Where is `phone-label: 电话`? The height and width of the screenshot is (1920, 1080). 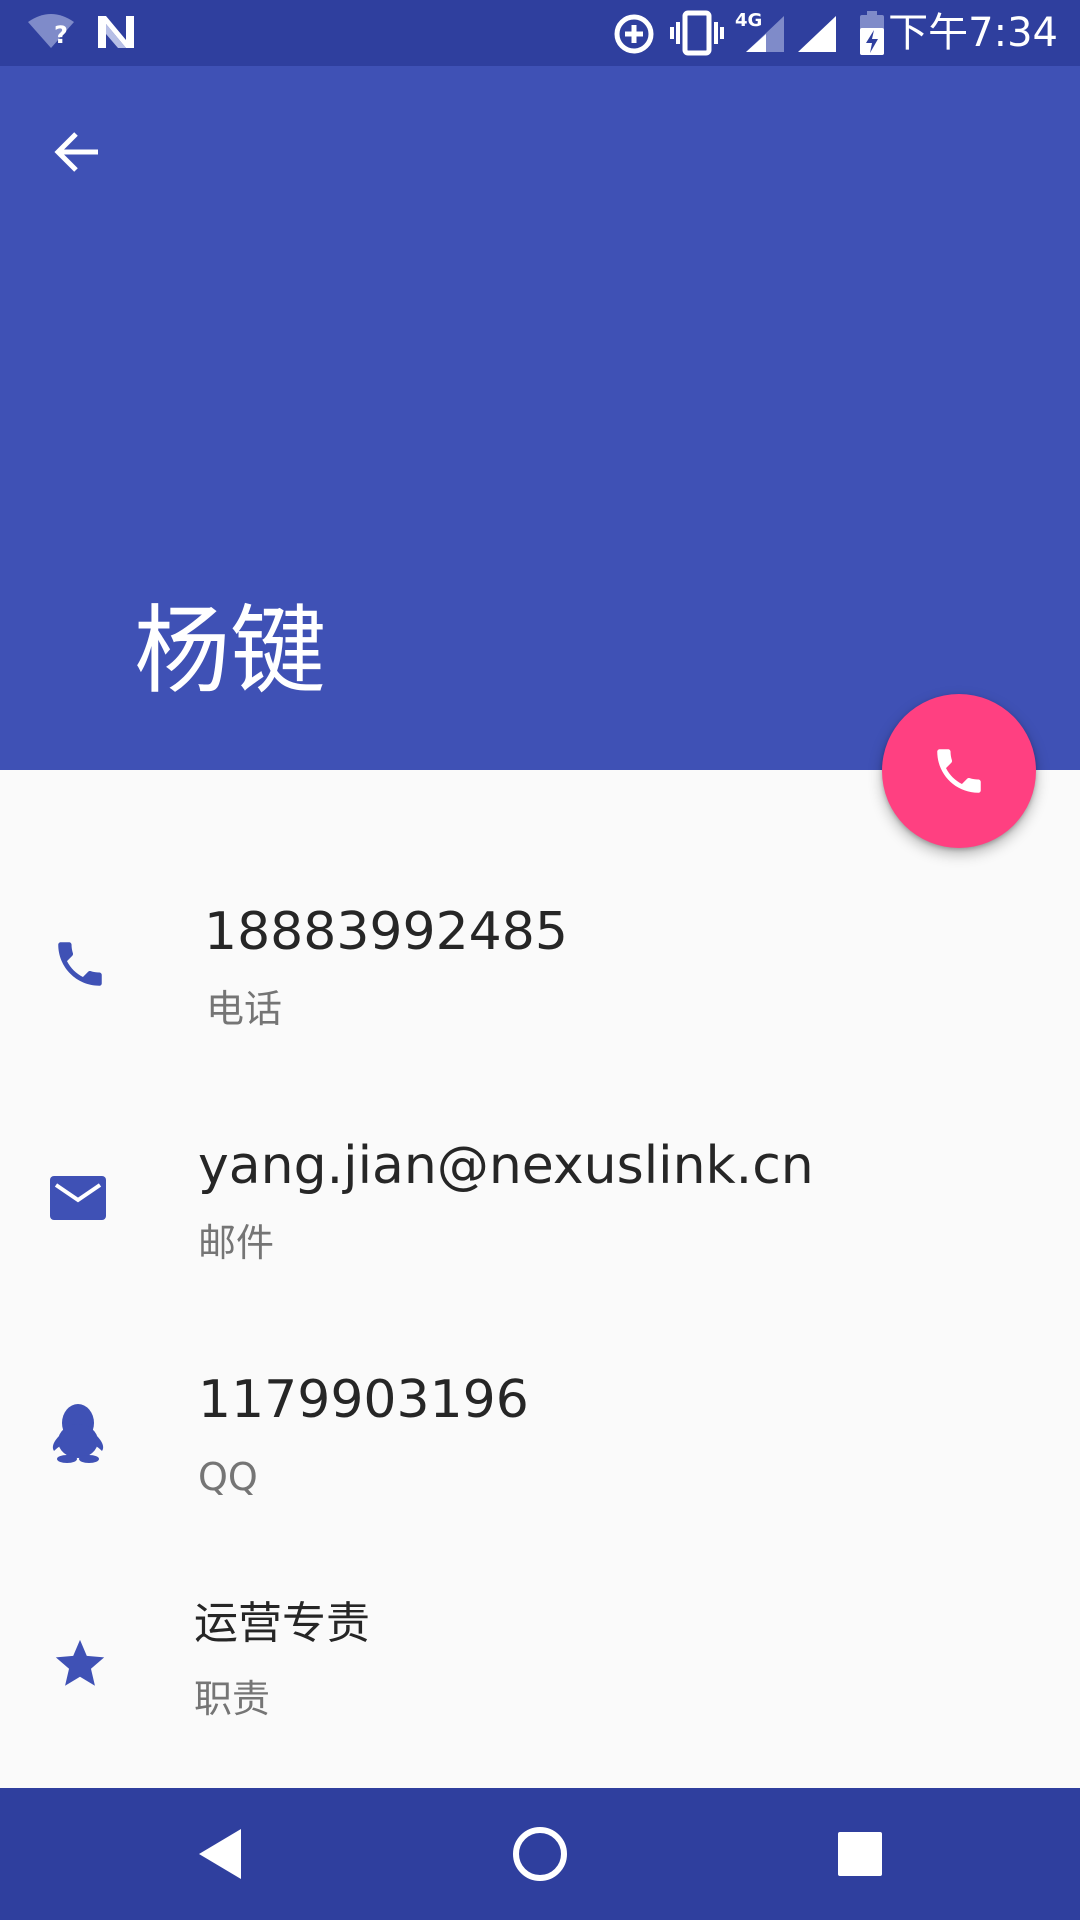
phone-label: 电话 is located at coordinates (244, 1009).